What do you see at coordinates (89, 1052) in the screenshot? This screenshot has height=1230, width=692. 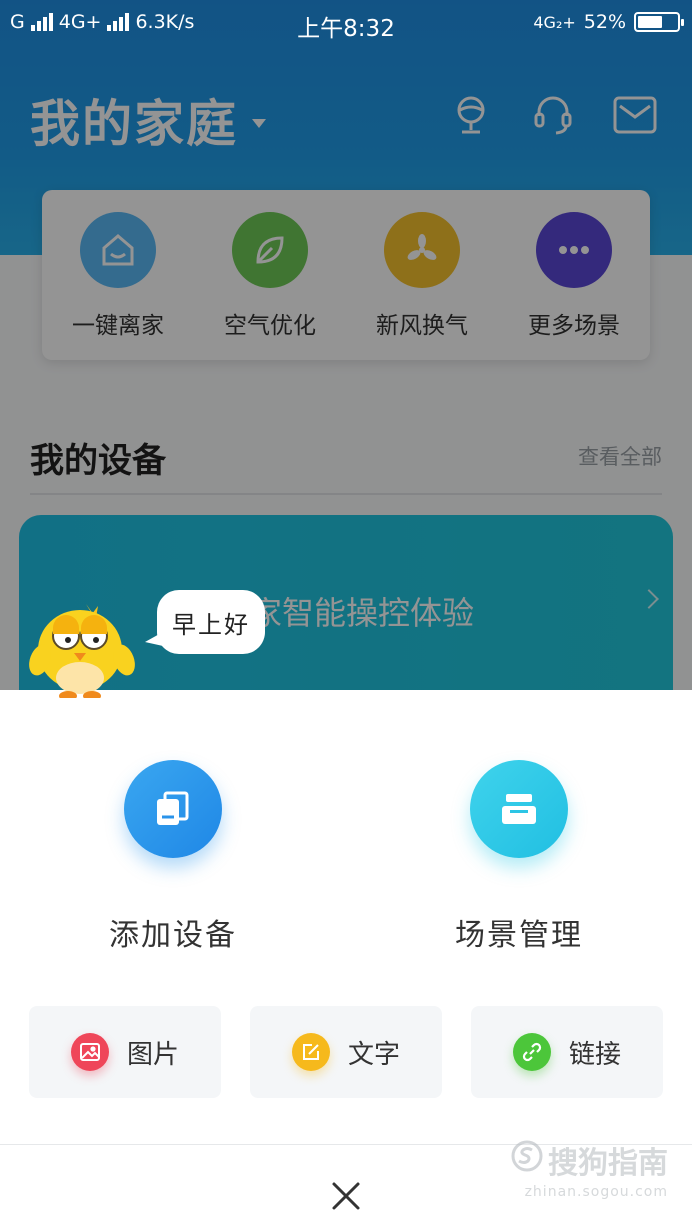 I see `image-icon` at bounding box center [89, 1052].